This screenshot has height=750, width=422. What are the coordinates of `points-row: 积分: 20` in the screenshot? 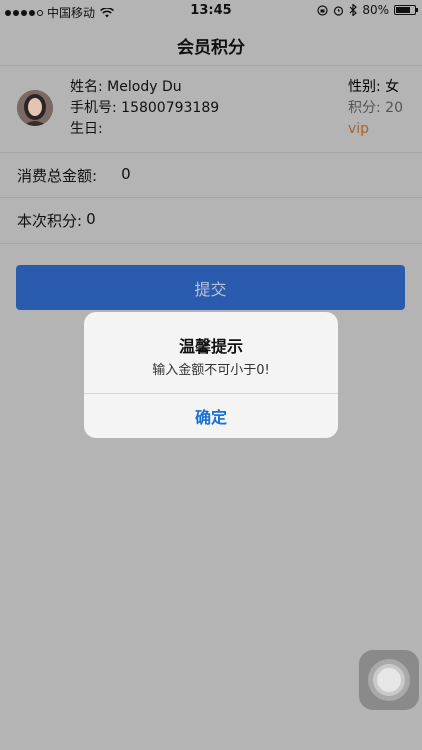 It's located at (375, 108).